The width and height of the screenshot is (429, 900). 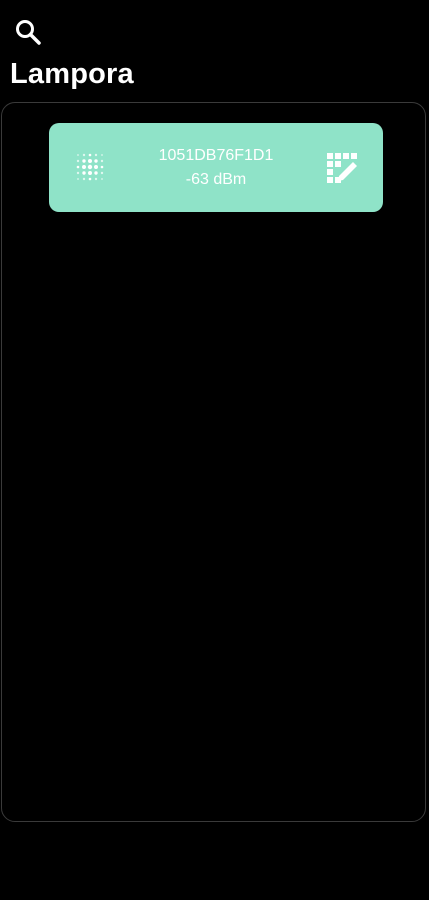 I want to click on search-icon, so click(x=28, y=32).